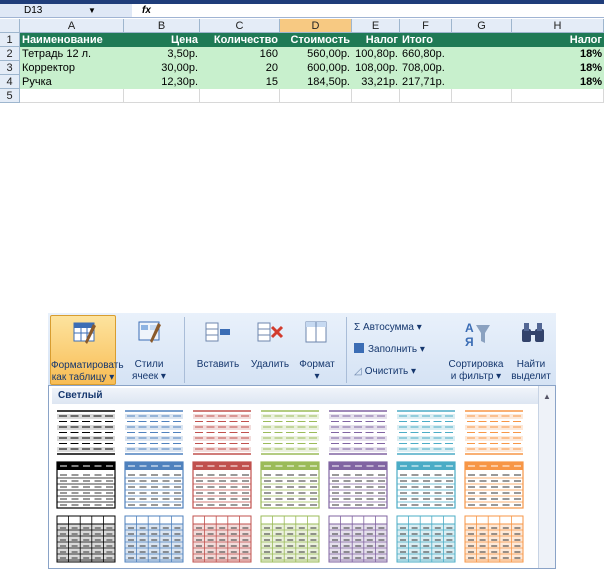 Image resolution: width=604 pixels, height=569 pixels. Describe the element at coordinates (385, 371) in the screenshot. I see `clear-button: ◿ Очистить ▾` at that location.